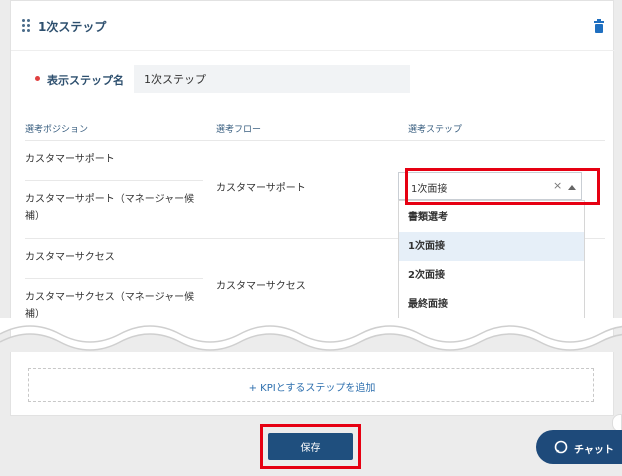 This screenshot has height=476, width=622. I want to click on table-row-position: カスタマーサポート, so click(70, 159).